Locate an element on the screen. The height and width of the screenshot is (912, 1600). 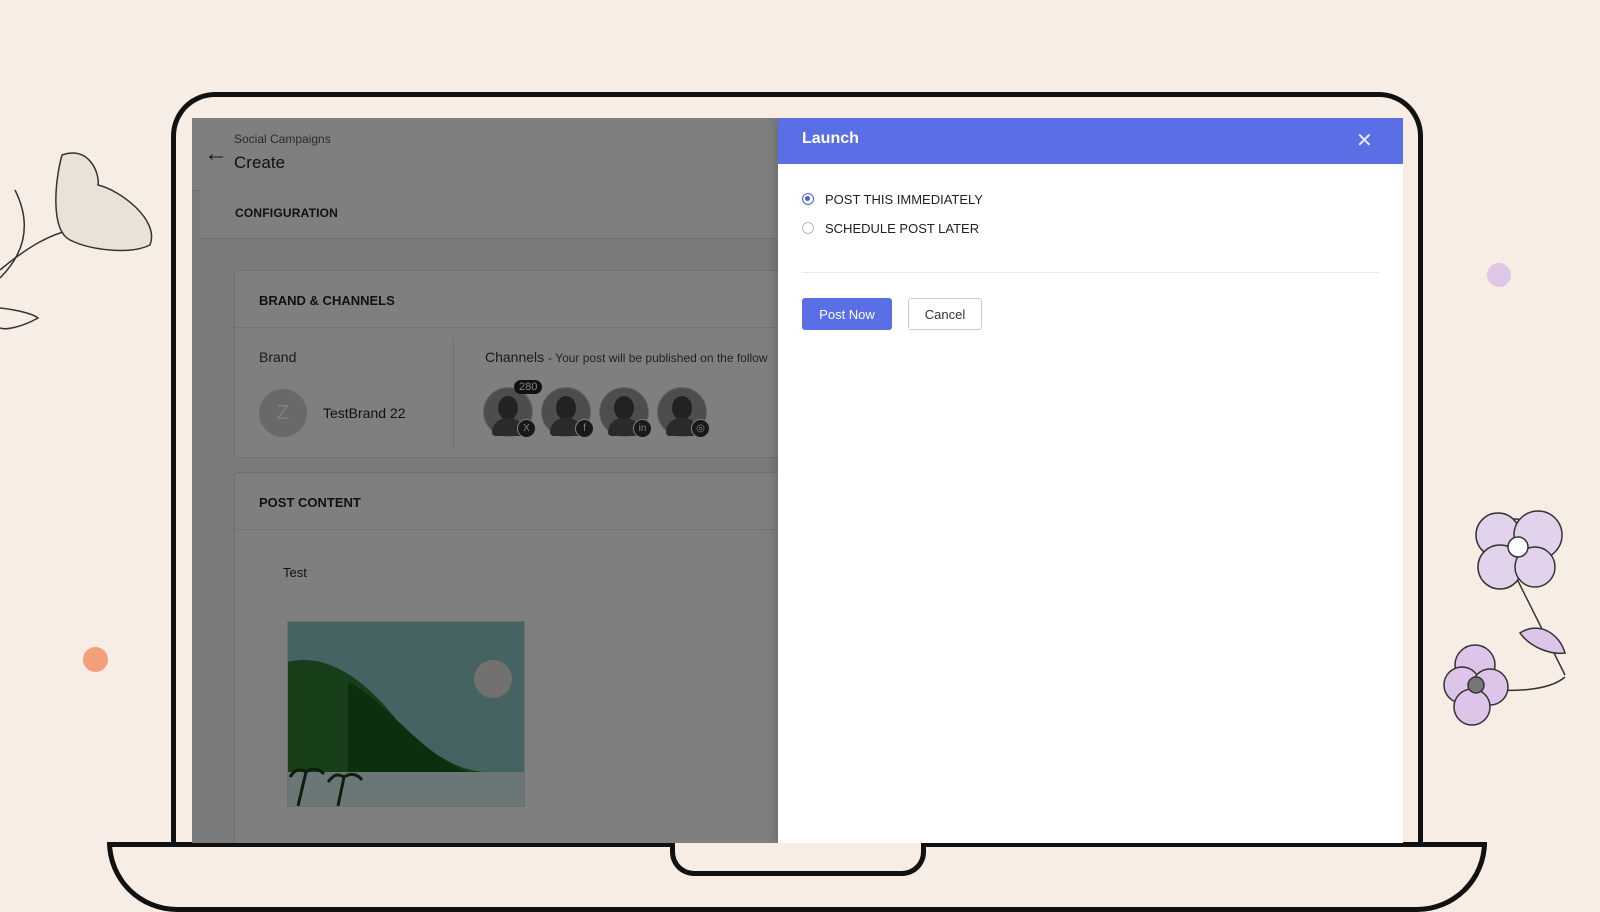
cancel-button: Cancel is located at coordinates (945, 314).